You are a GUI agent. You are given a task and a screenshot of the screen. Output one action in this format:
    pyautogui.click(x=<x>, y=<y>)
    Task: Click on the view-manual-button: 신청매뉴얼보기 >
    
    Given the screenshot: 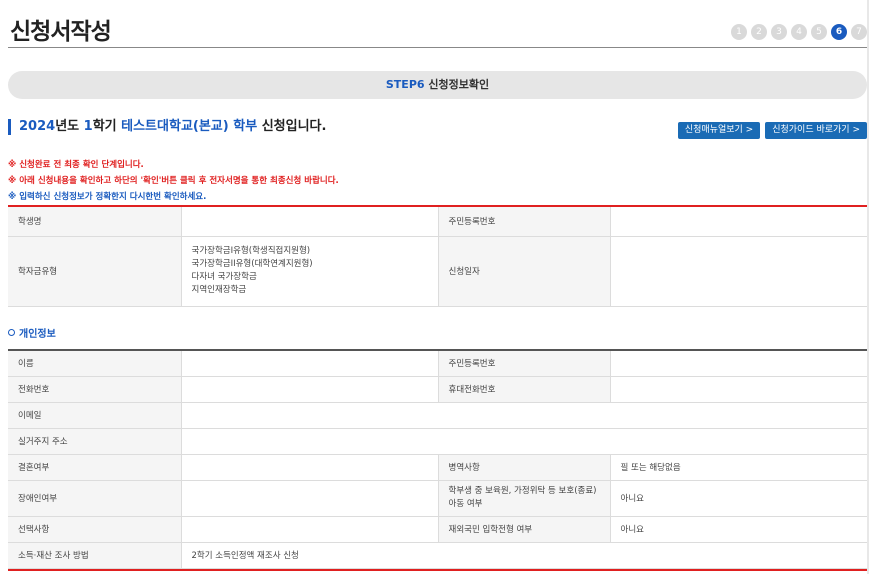 What is the action you would take?
    pyautogui.click(x=719, y=130)
    